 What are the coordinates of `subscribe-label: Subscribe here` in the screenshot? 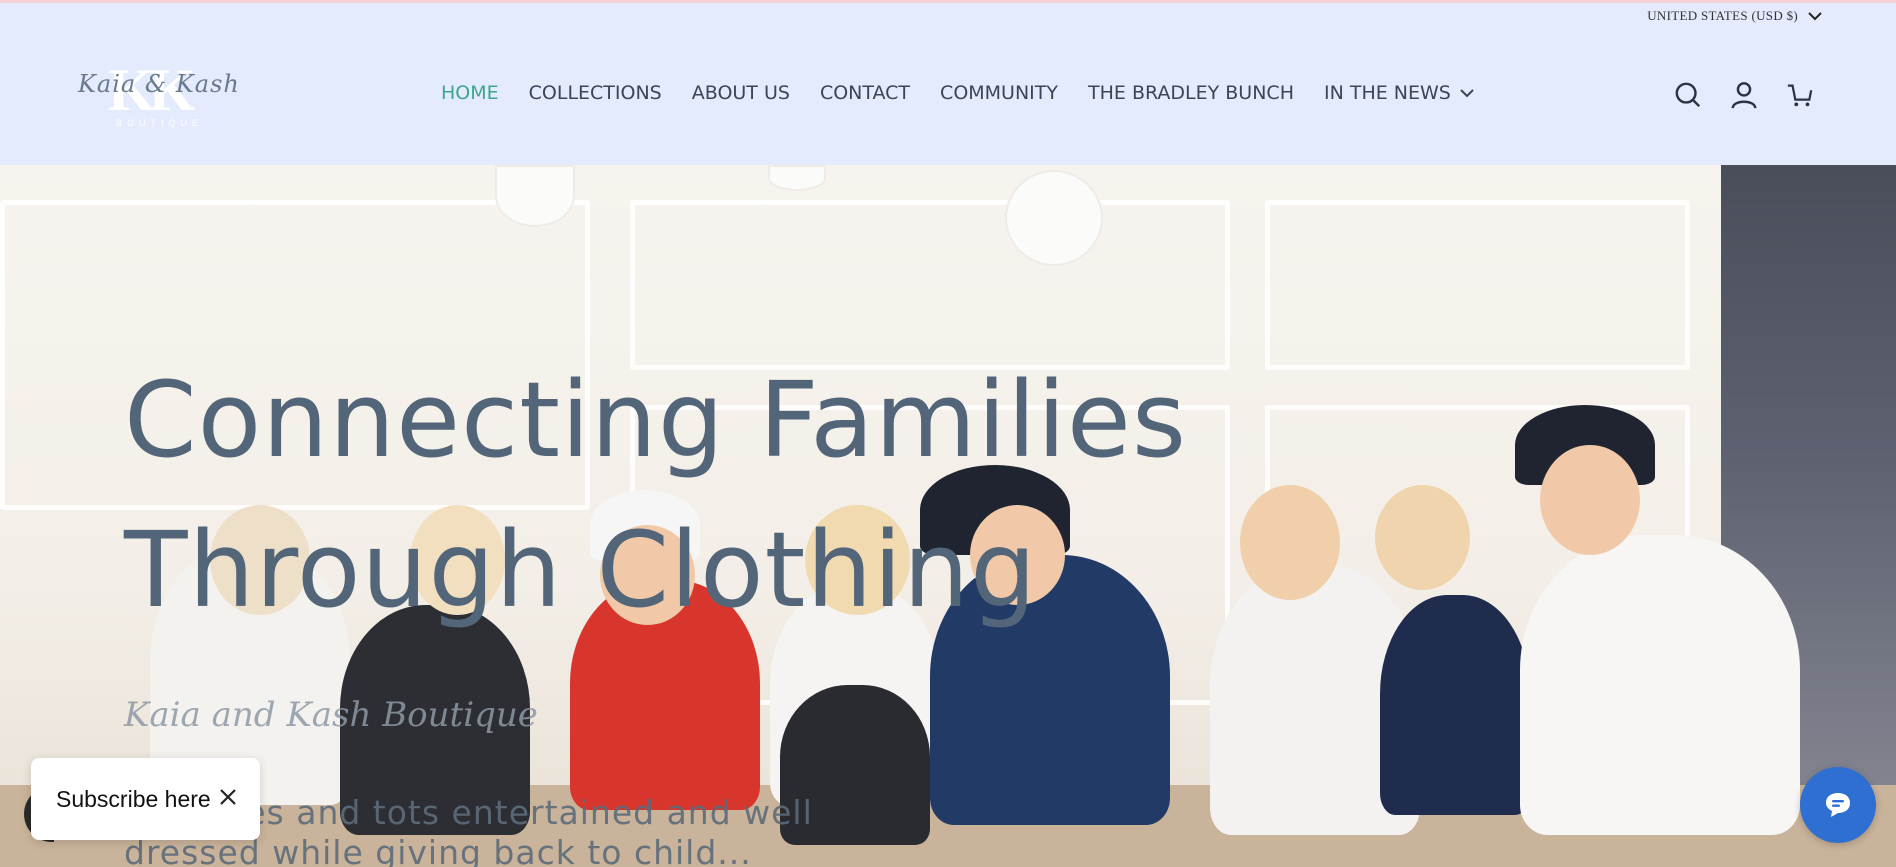 It's located at (133, 798).